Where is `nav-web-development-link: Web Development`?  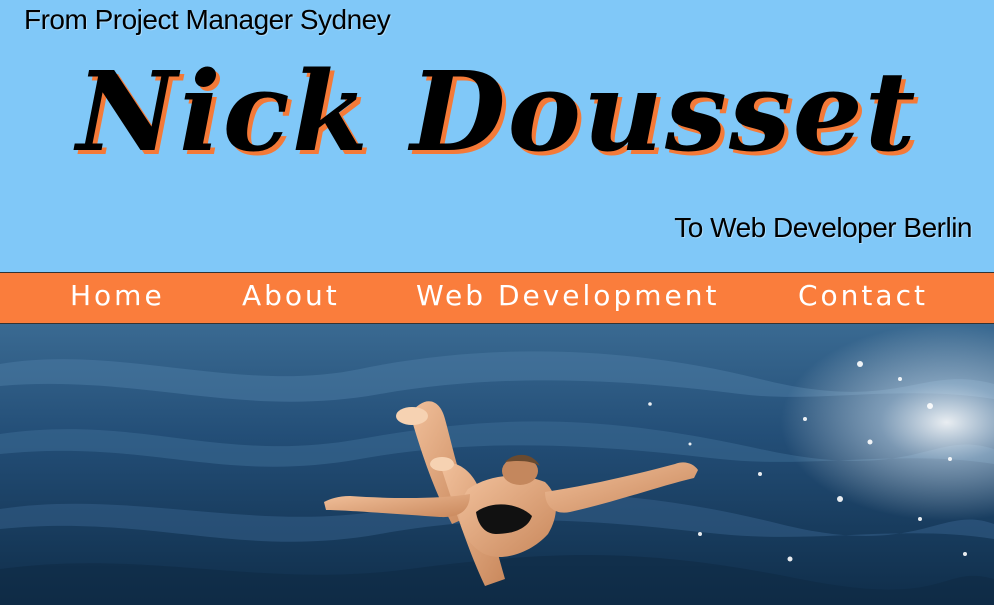 nav-web-development-link: Web Development is located at coordinates (567, 295).